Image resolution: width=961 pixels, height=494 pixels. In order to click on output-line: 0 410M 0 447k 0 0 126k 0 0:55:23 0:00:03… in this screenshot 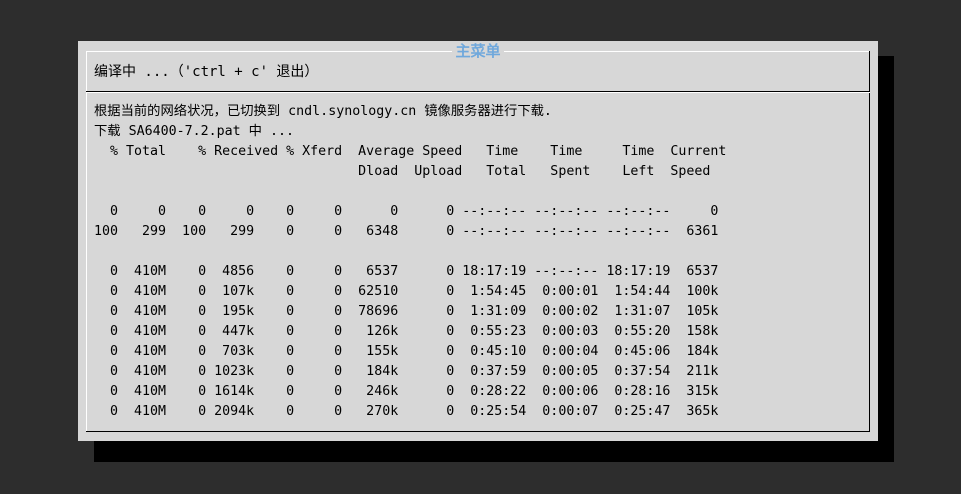, I will do `click(406, 331)`.